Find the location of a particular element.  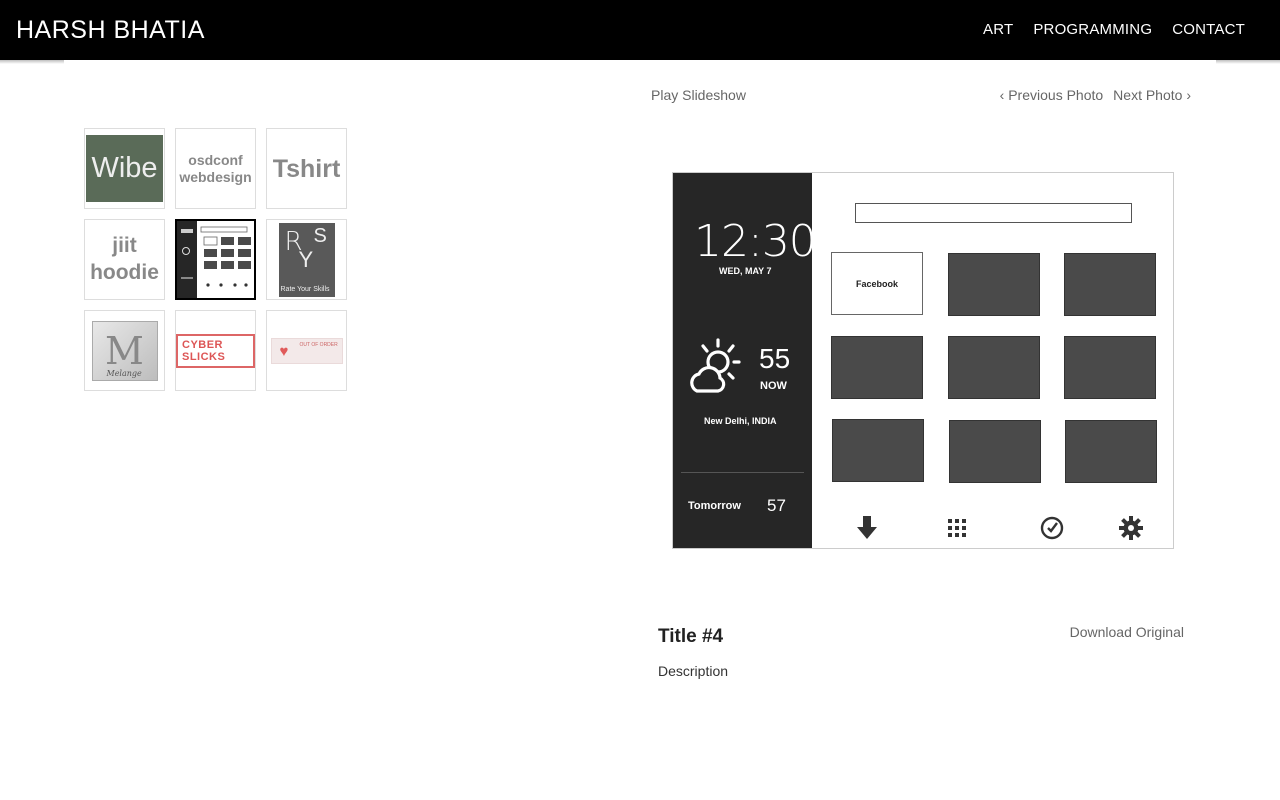

apps-grid-icon is located at coordinates (957, 528).